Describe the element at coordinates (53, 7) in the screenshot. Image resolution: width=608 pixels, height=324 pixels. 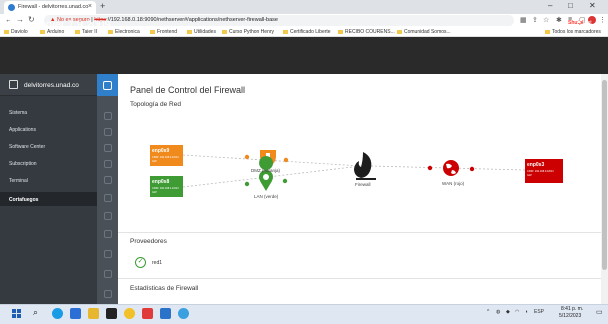
I see `browser-tab-title: Firewall - delvitorres.unad.co` at that location.